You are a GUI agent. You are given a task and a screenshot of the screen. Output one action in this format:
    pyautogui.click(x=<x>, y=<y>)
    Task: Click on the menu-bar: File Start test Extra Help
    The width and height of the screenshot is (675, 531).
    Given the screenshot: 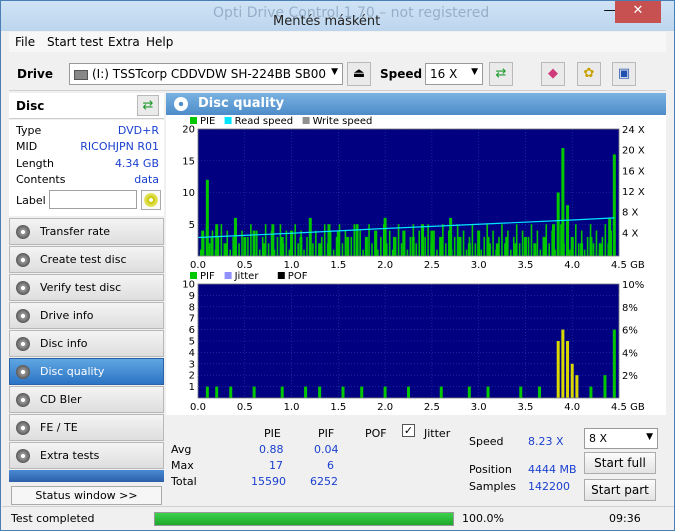 What is the action you would take?
    pyautogui.click(x=337, y=42)
    